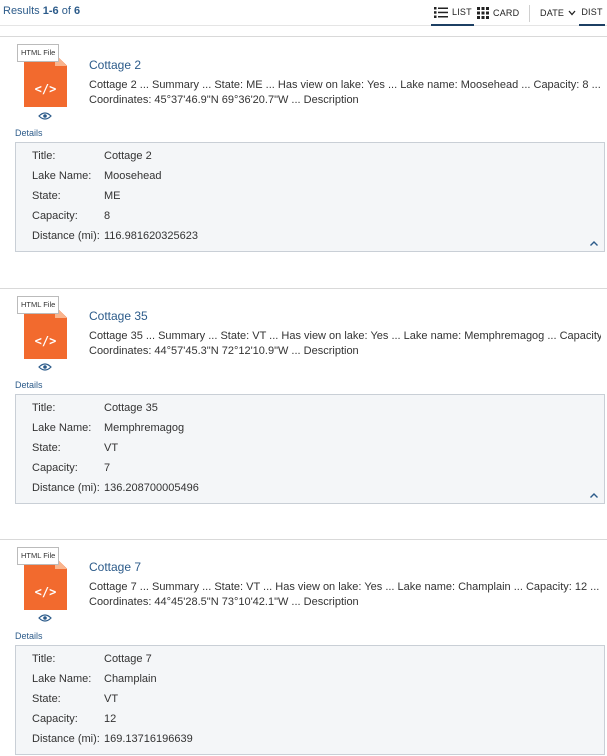 The image size is (607, 756). I want to click on detail-row: Title: Cottage 35, so click(310, 412).